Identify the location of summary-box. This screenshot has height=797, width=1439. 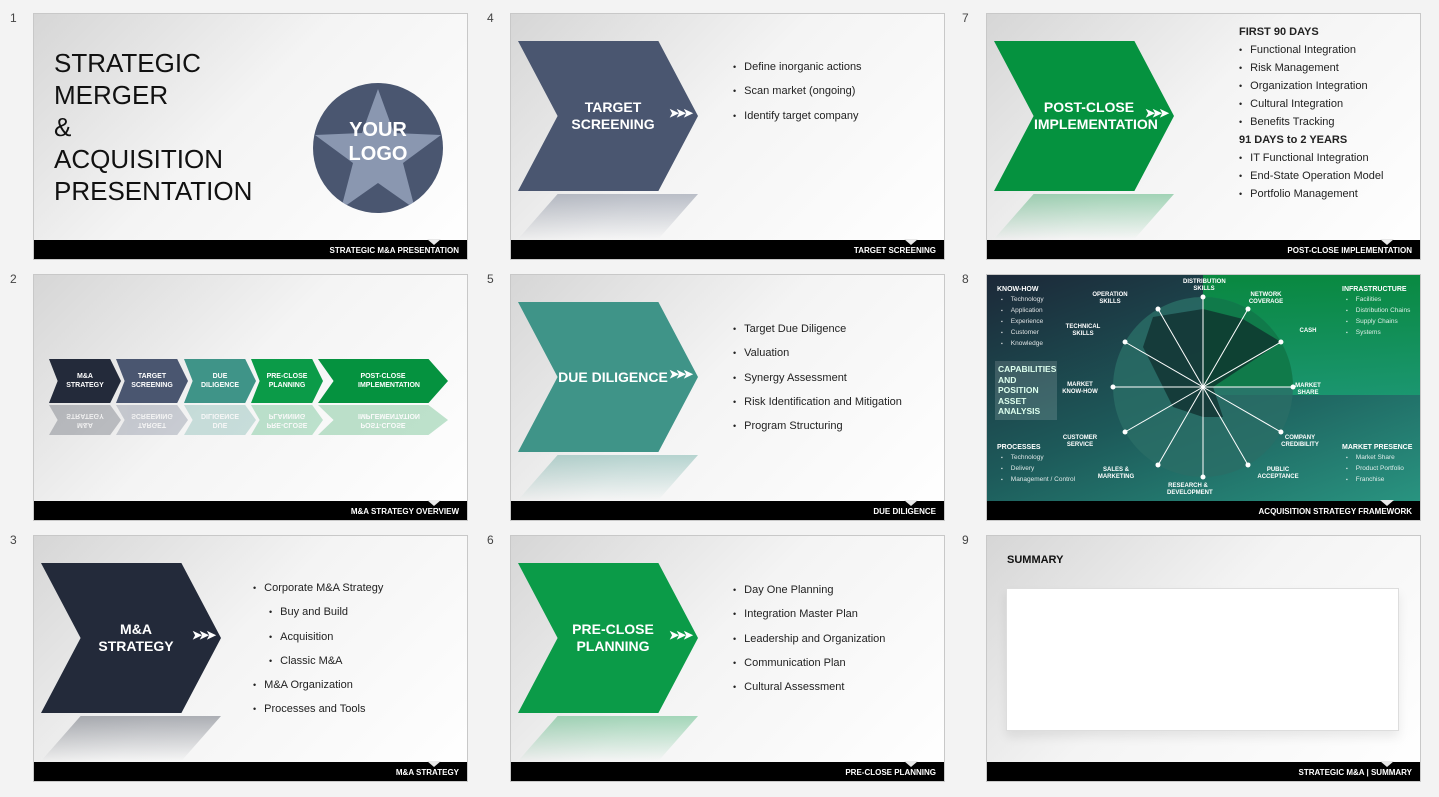
(1202, 659).